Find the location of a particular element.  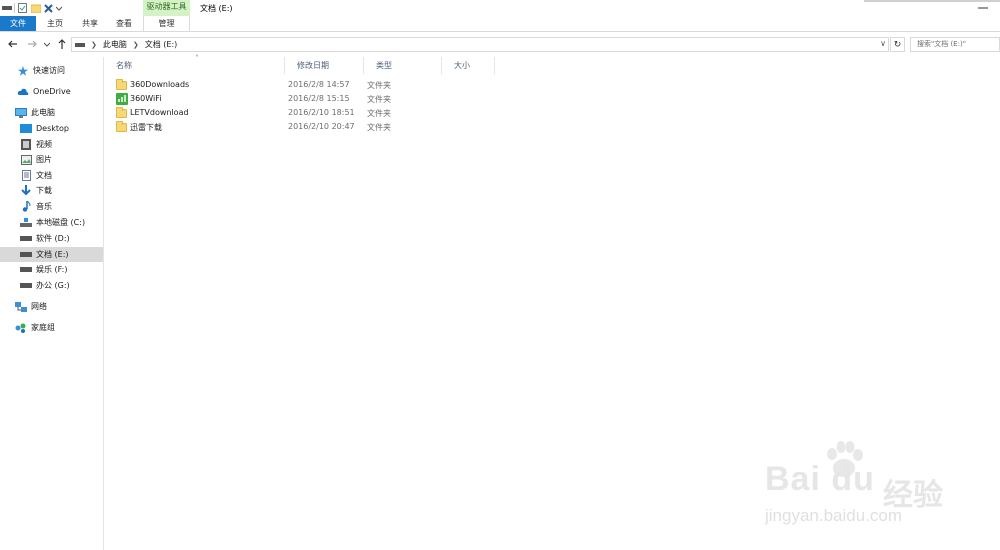

nav-item-drive-e: 文档 (E:) is located at coordinates (51, 254).